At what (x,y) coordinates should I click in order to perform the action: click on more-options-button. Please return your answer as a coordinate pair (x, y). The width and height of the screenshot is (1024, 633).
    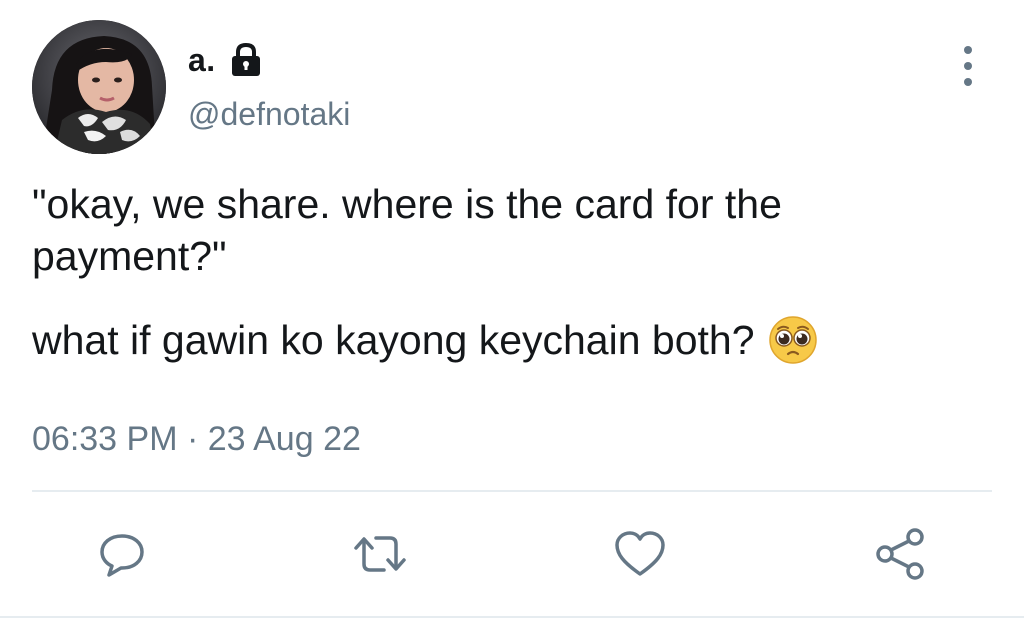
    Looking at the image, I should click on (968, 66).